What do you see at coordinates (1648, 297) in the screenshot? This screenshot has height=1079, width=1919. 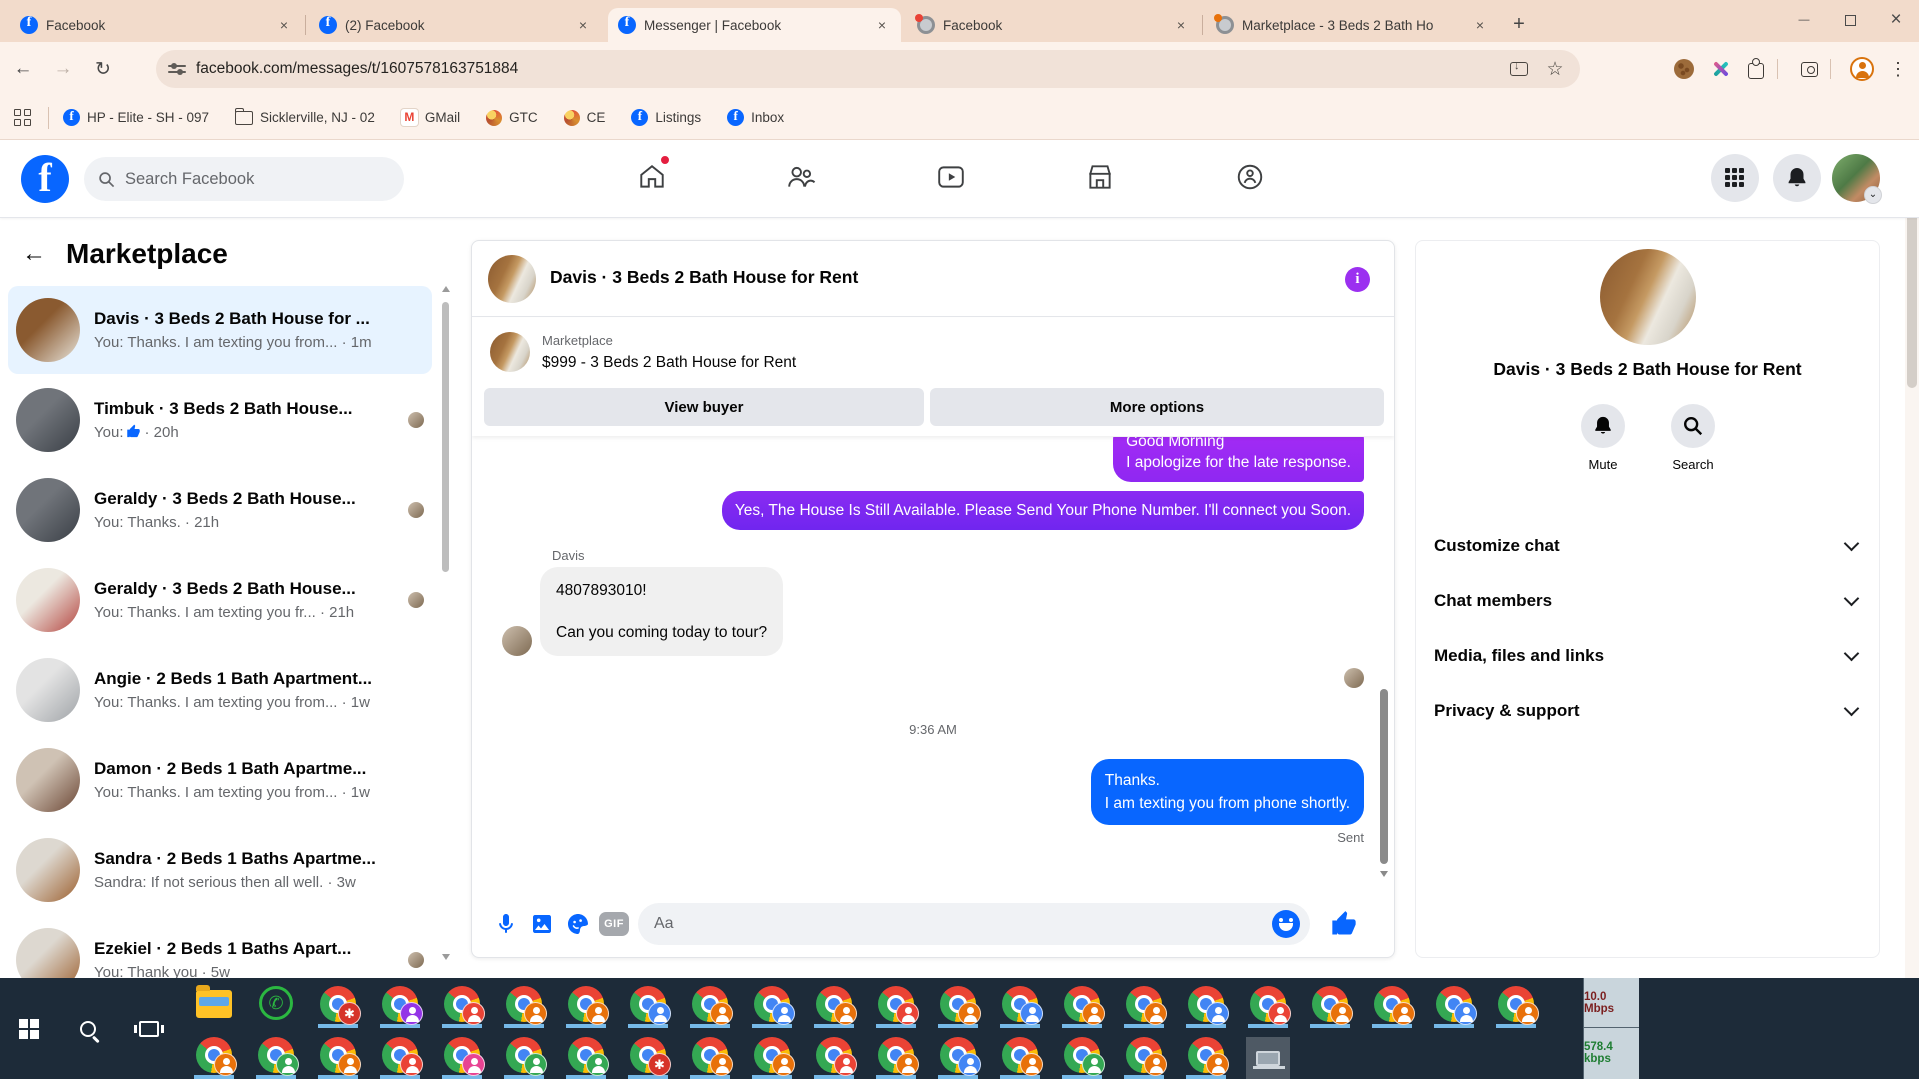 I see `details-avatar` at bounding box center [1648, 297].